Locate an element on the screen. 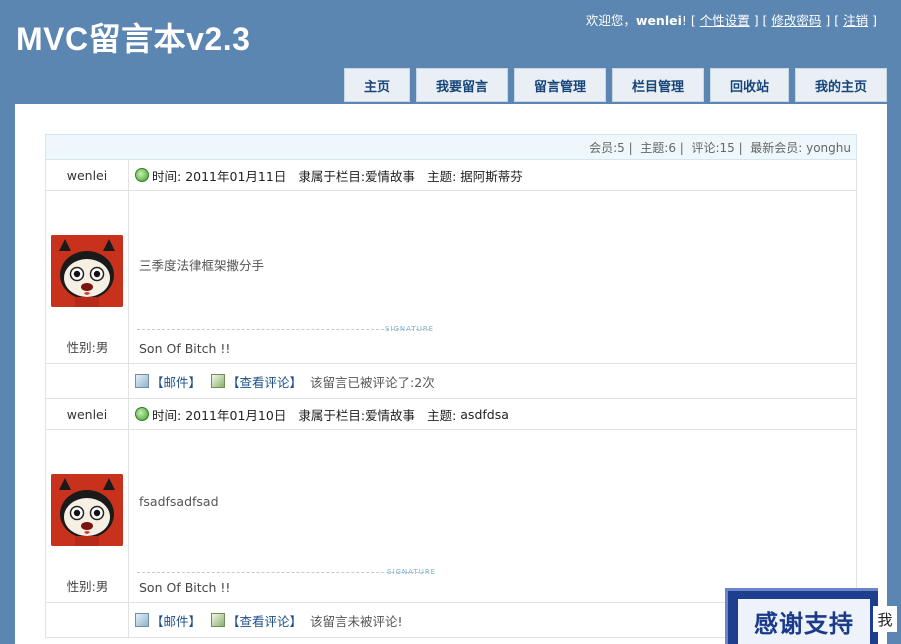  change-password-link: 修改密码 is located at coordinates (796, 20).